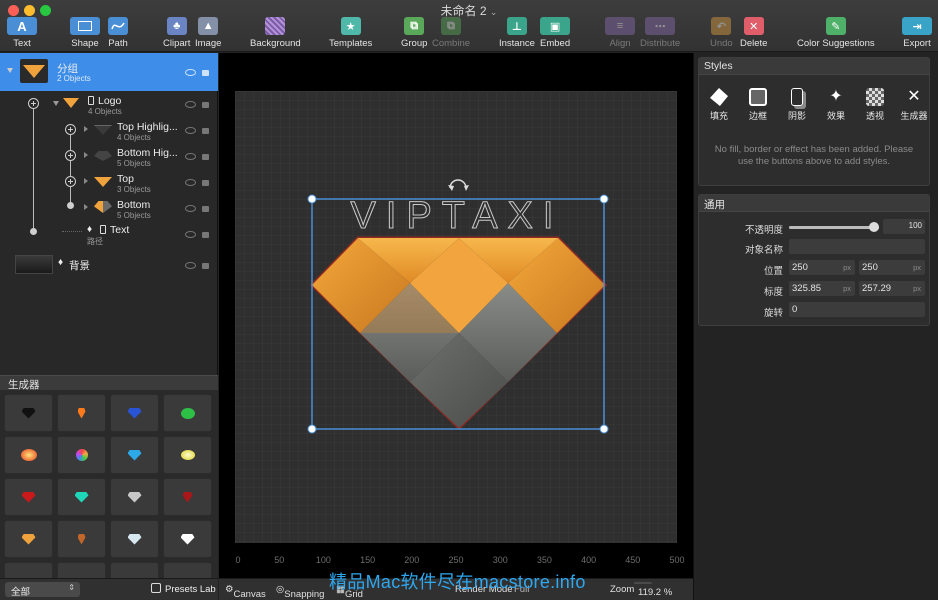 The image size is (938, 600). What do you see at coordinates (176, 33) in the screenshot?
I see `clipart-button: ♣ Clipart` at bounding box center [176, 33].